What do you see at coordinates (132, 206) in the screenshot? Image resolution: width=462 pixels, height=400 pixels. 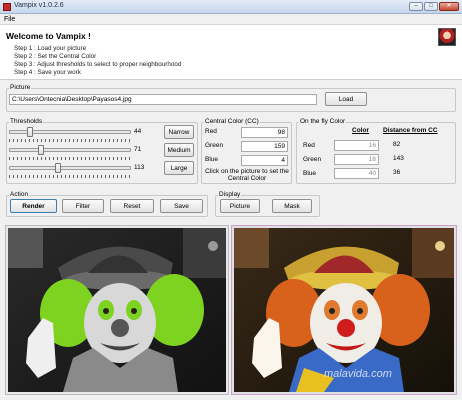 I see `reset-button: Reset` at bounding box center [132, 206].